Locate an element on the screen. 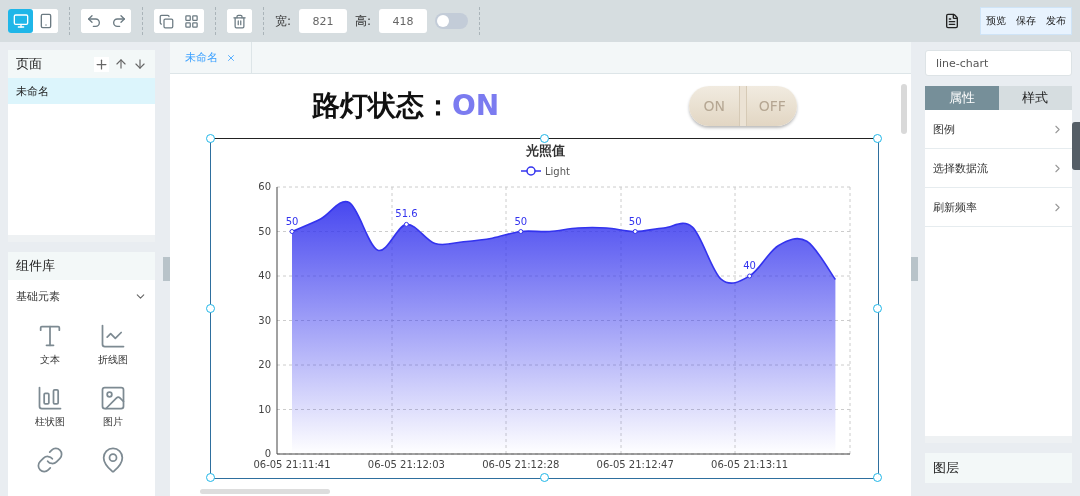 The width and height of the screenshot is (1080, 496). close-icon is located at coordinates (231, 57).